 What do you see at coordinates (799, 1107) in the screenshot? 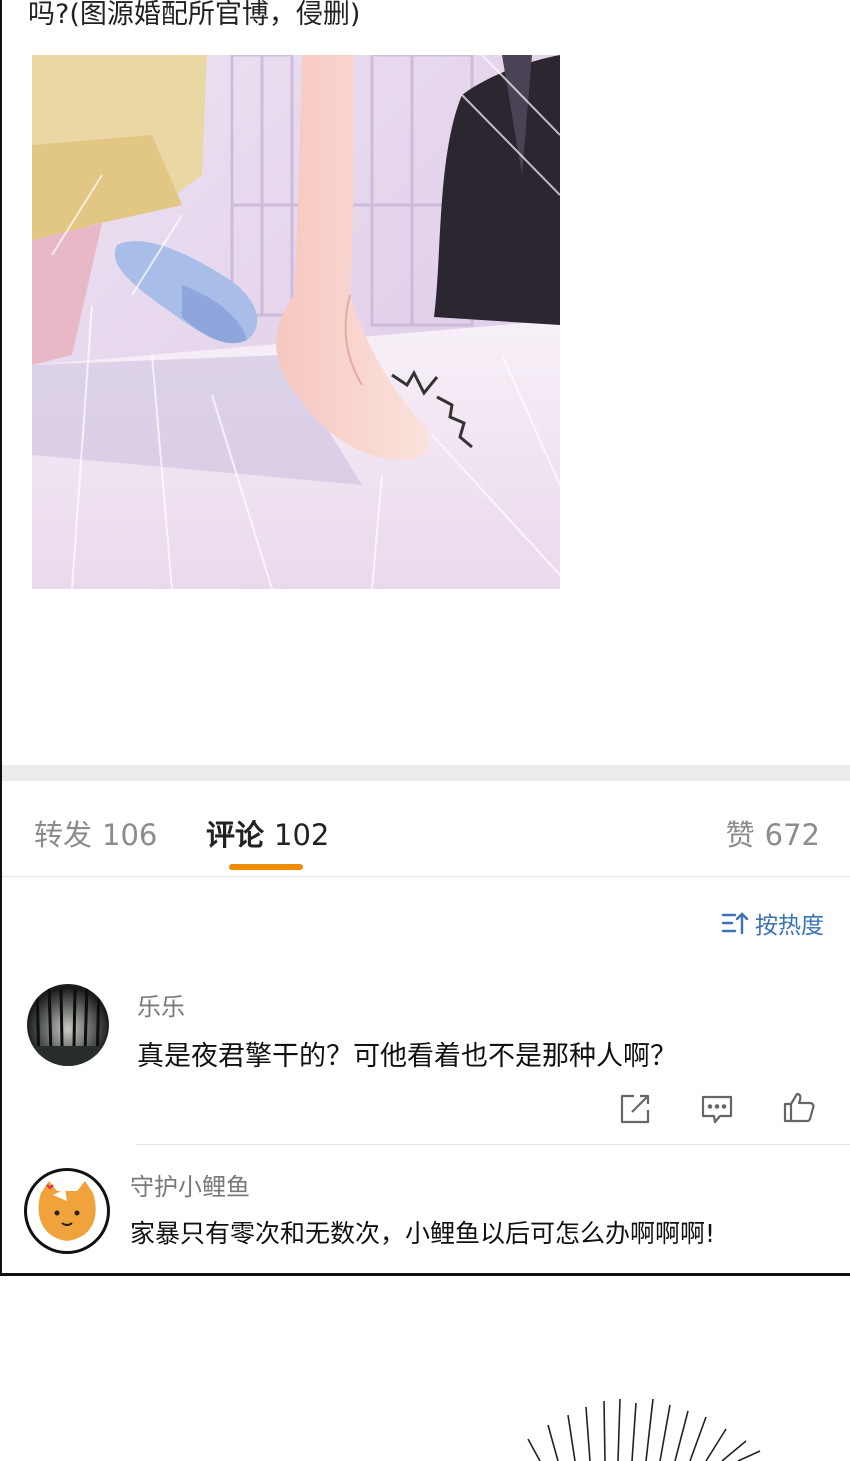
I see `like-icon` at bounding box center [799, 1107].